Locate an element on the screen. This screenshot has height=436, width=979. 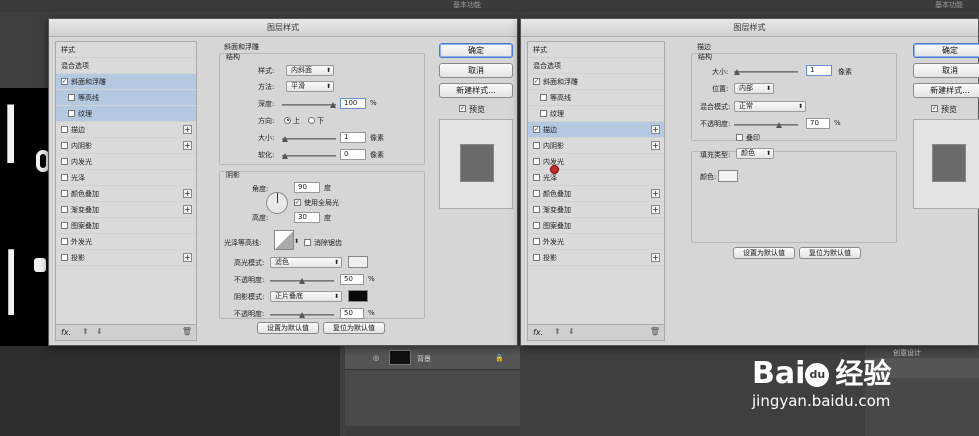
stroke-color-swatch is located at coordinates (728, 176).